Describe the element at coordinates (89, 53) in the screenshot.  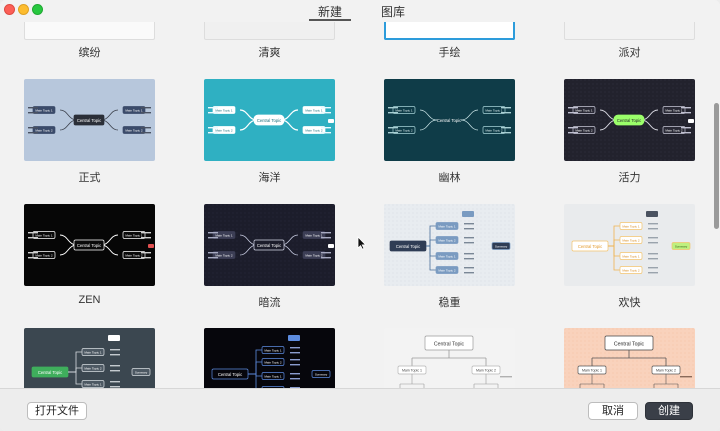
I see `theme-label: 缤纷` at that location.